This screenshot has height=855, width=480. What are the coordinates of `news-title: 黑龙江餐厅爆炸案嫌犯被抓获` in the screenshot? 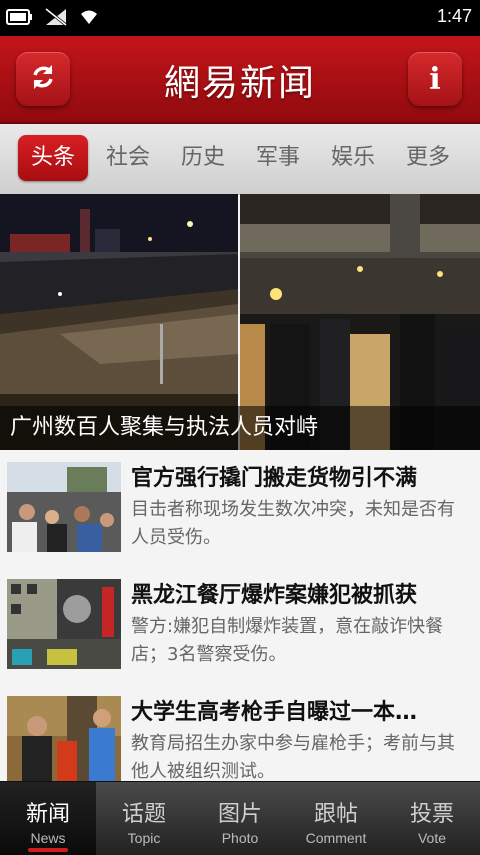 It's located at (274, 595).